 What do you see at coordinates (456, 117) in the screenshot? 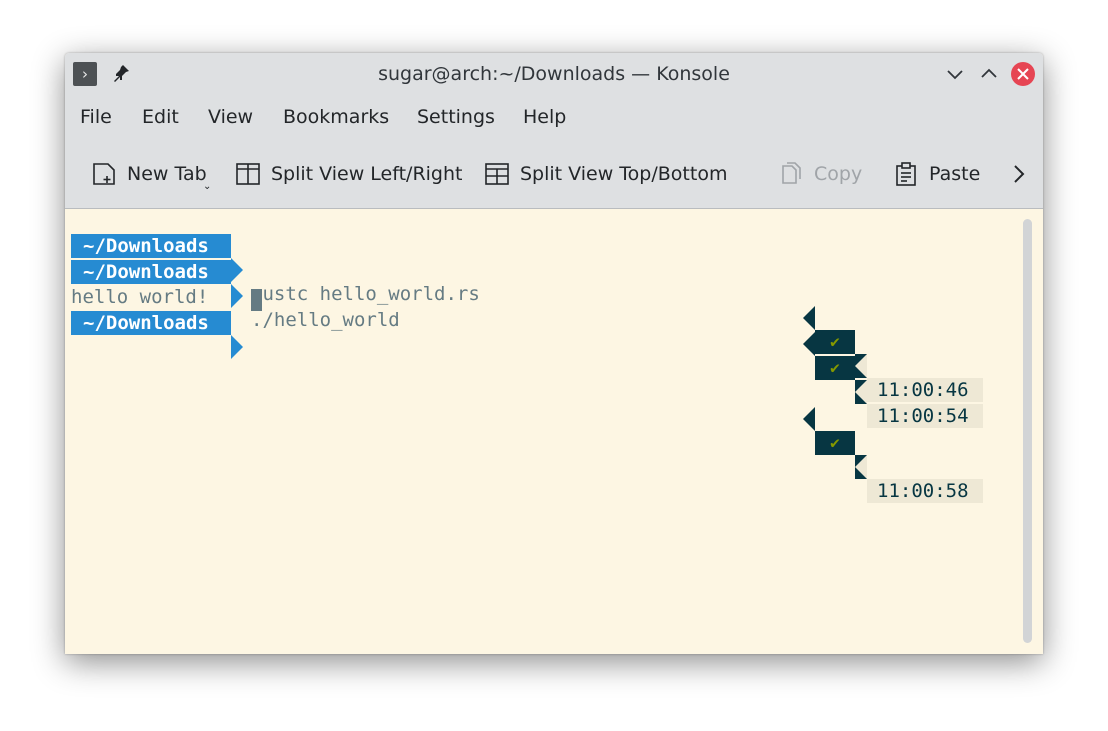
I see `menu-settings: Settings` at bounding box center [456, 117].